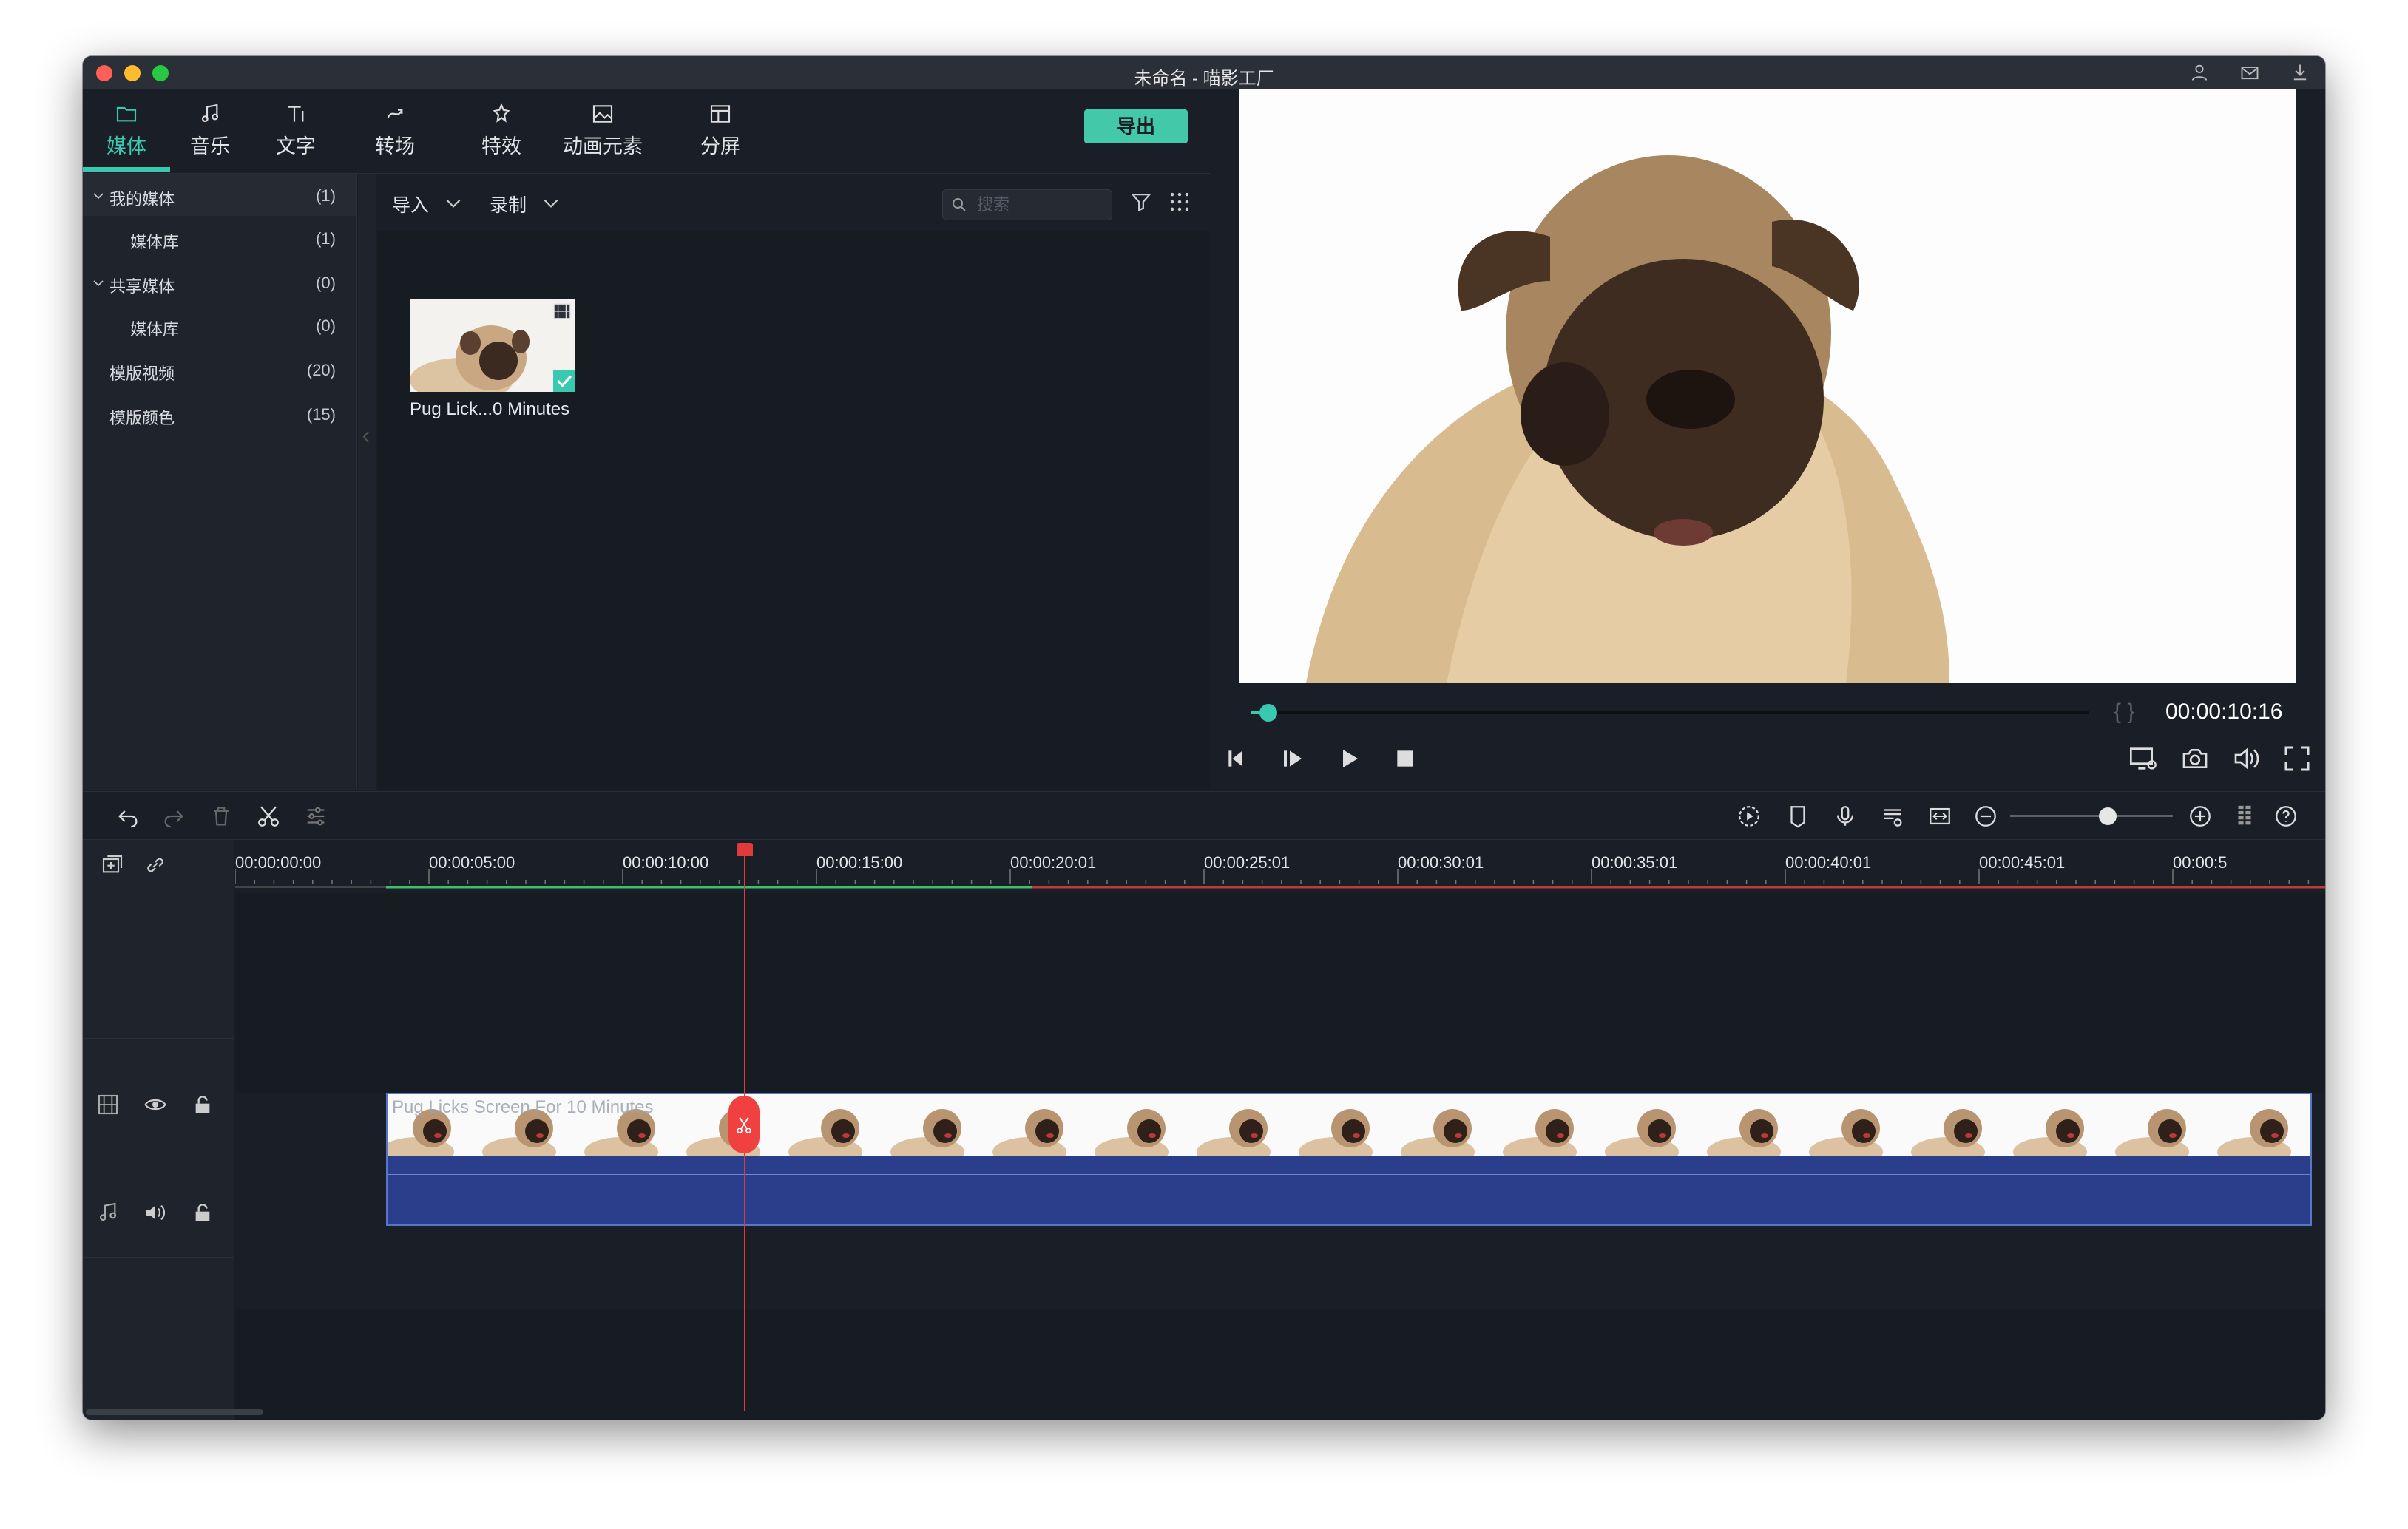 The width and height of the screenshot is (2408, 1529). I want to click on sidebar-item-shared-media: 共享媒体 (0), so click(220, 282).